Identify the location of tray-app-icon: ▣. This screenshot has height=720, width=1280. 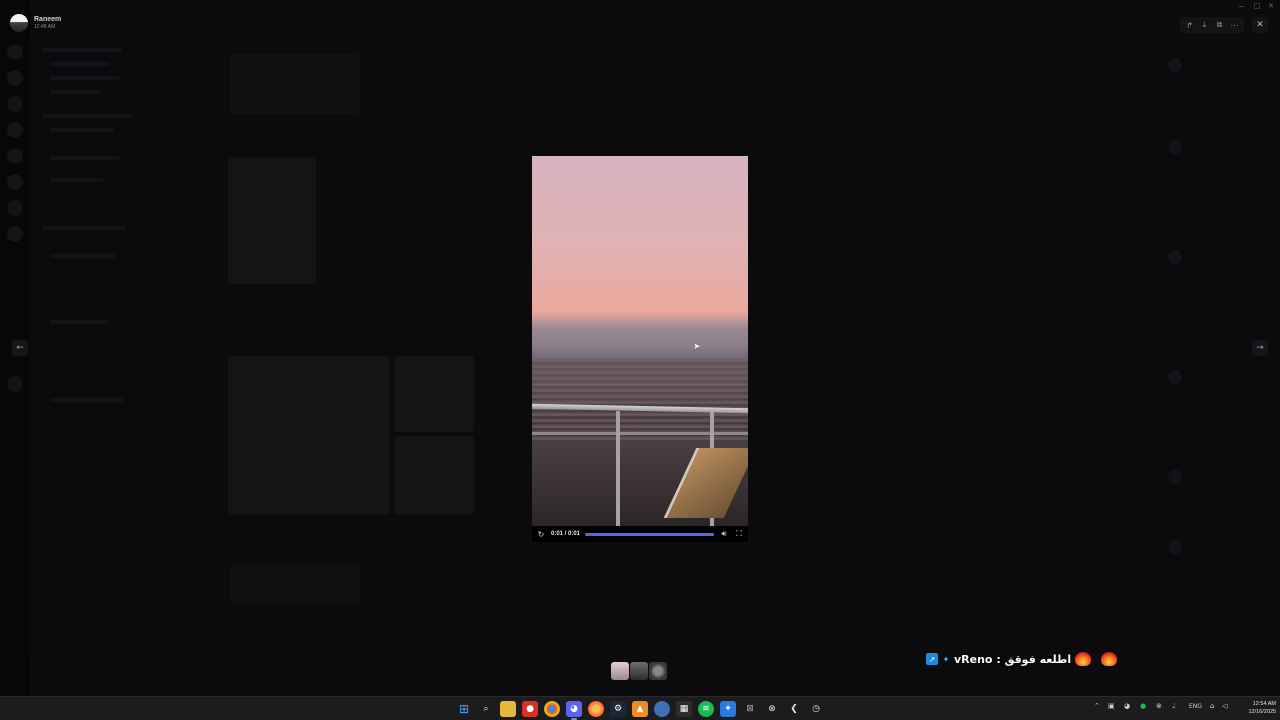
(1111, 706).